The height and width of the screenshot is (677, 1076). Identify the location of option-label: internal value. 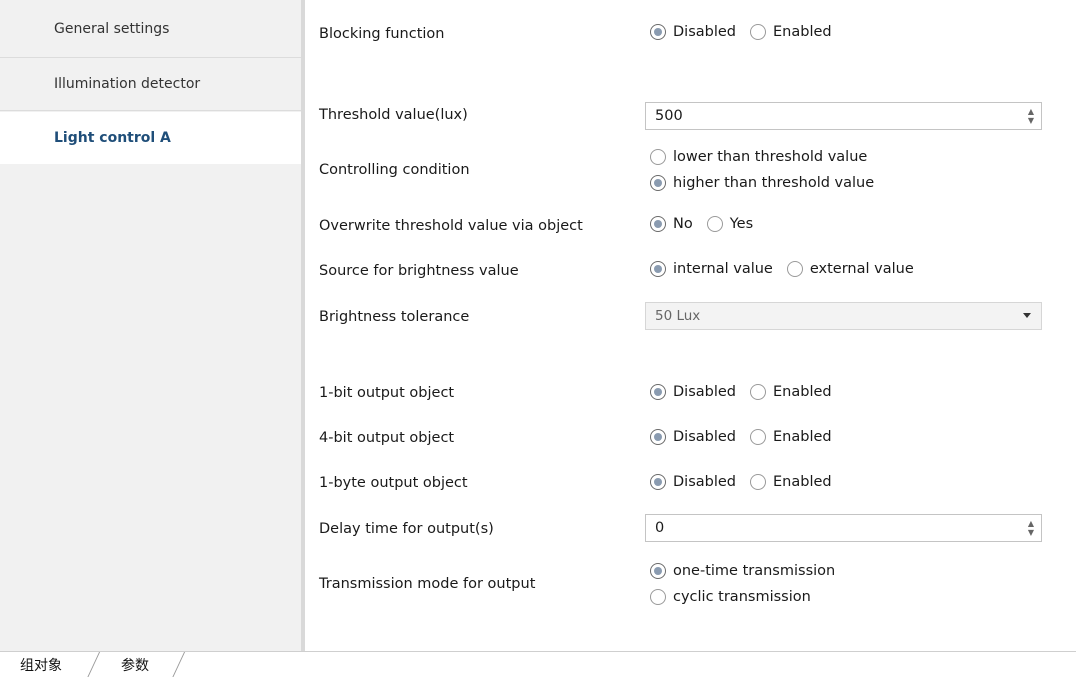
(723, 269).